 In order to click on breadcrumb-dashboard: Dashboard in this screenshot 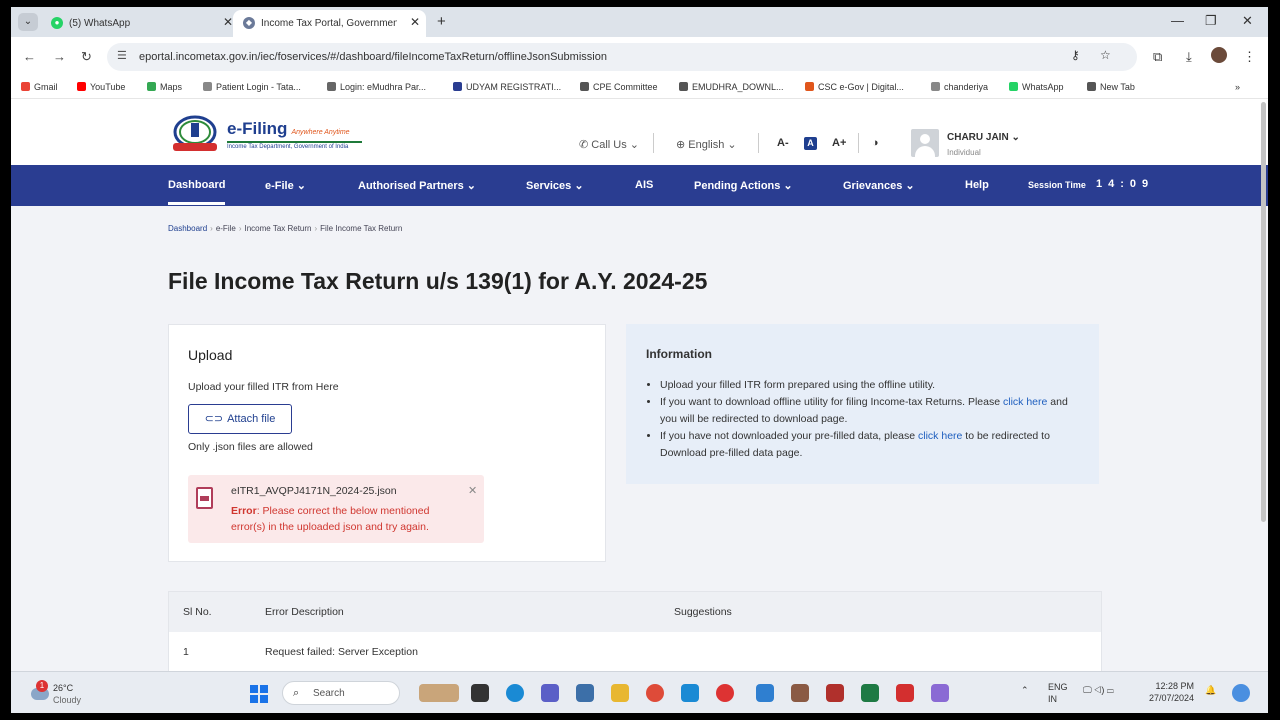, I will do `click(187, 228)`.